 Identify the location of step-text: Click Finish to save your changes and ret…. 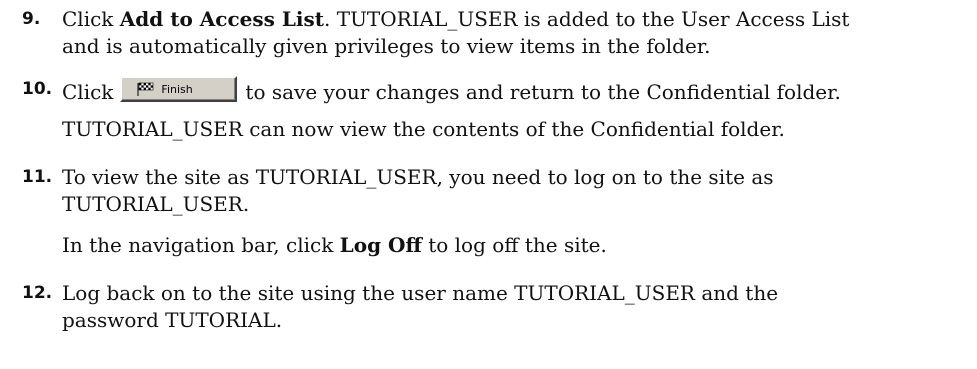
(514, 91).